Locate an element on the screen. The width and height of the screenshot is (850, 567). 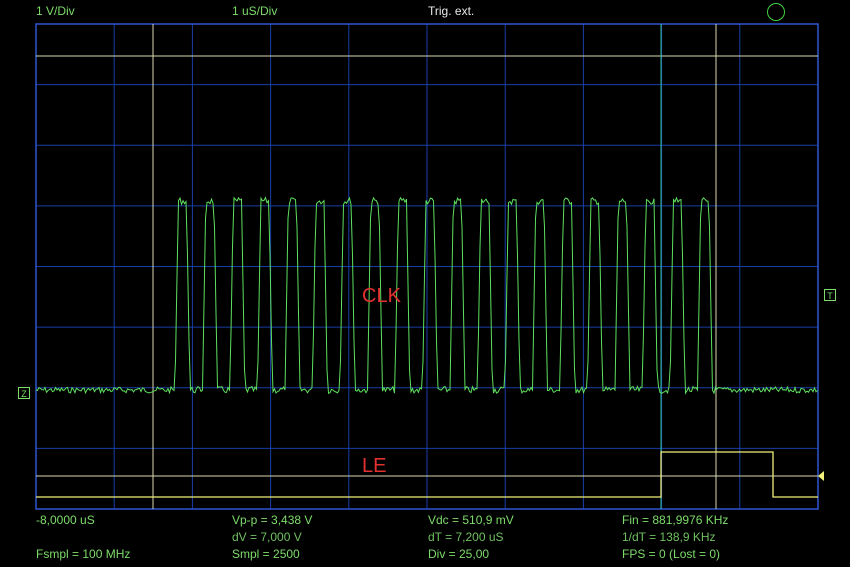
le-level-arrow is located at coordinates (821, 476).